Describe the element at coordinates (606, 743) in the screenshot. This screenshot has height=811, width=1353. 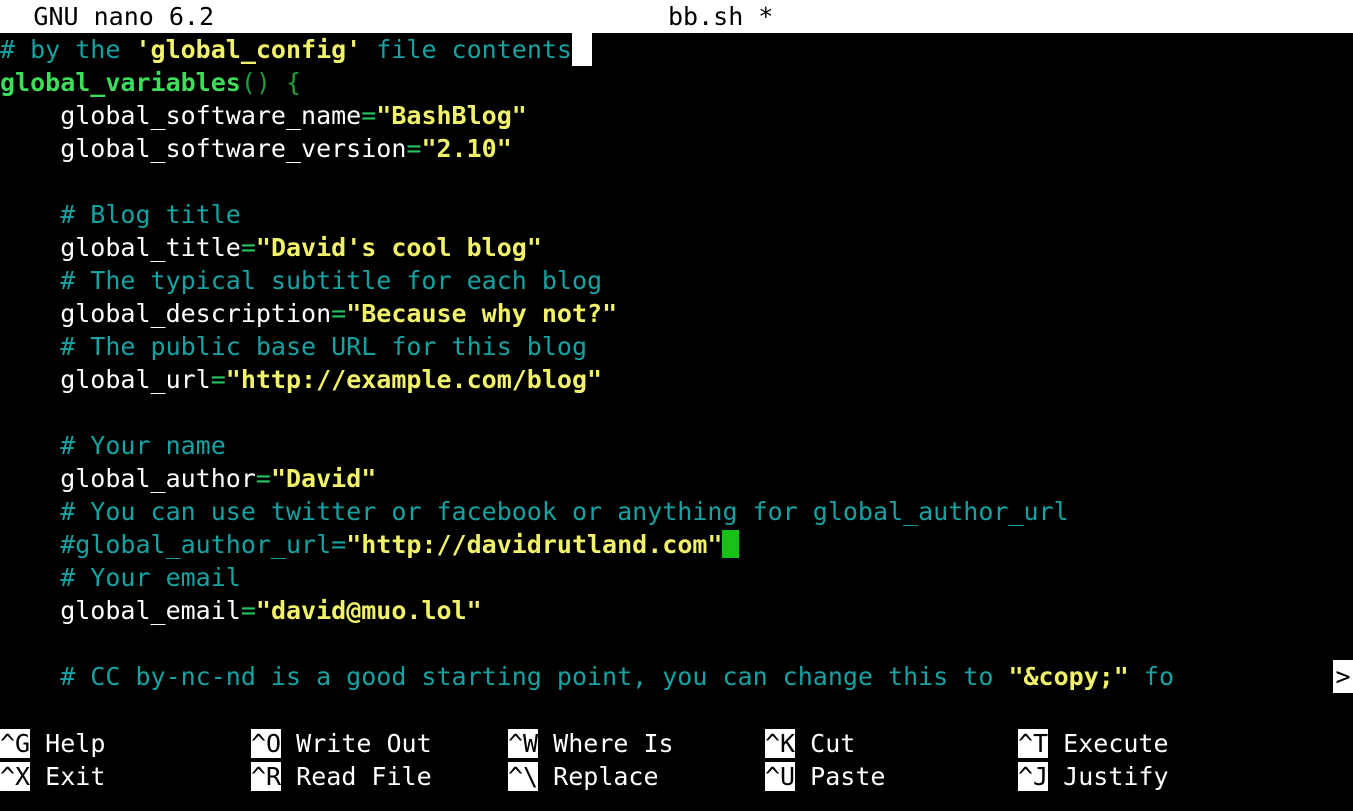
I see `shortcut-label-where-is: Where Is` at that location.